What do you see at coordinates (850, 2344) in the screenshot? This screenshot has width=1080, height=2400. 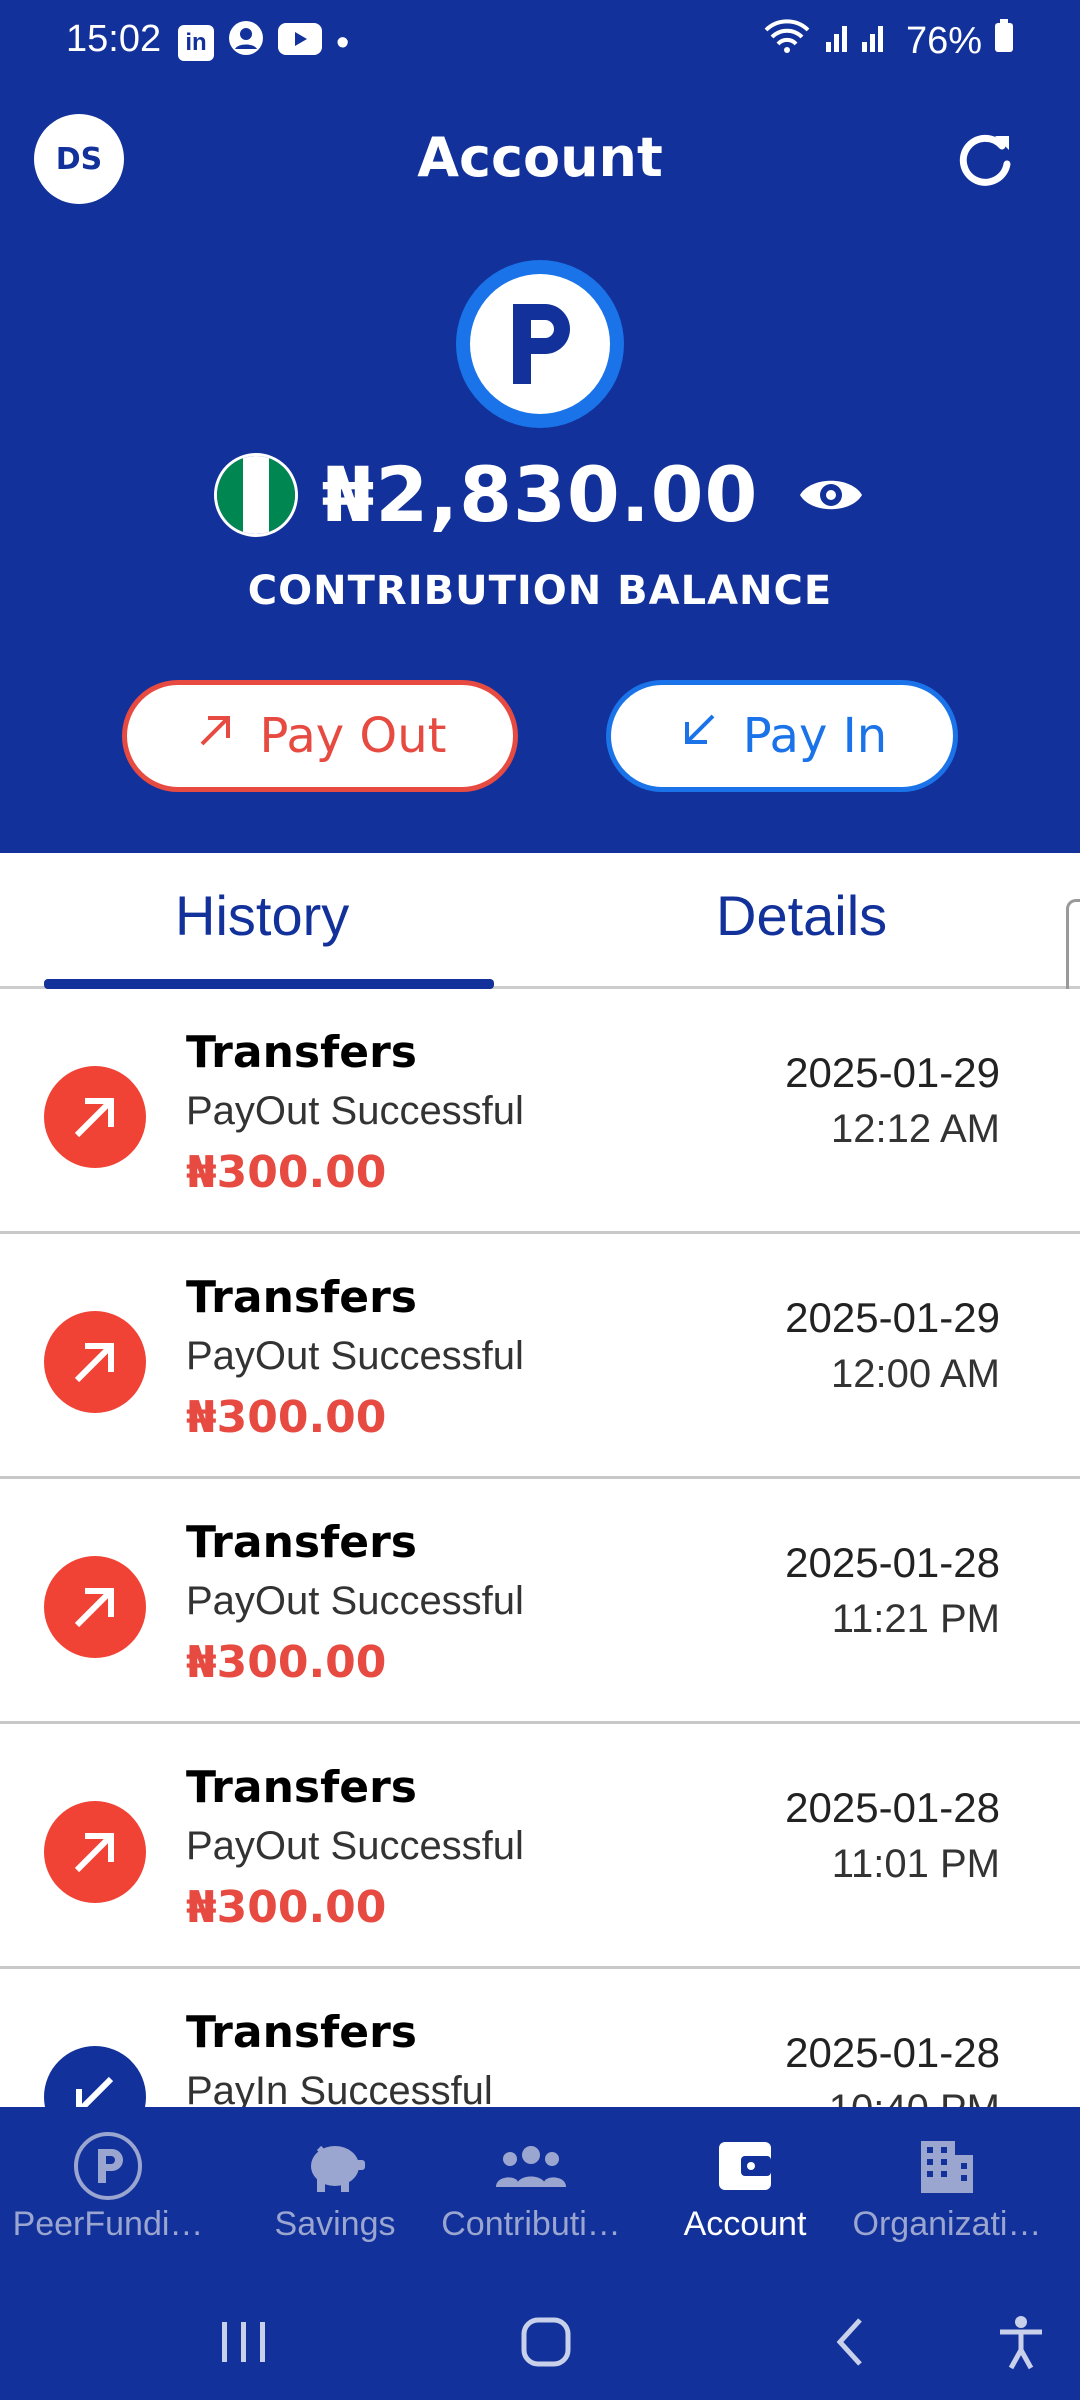 I see `back-icon` at bounding box center [850, 2344].